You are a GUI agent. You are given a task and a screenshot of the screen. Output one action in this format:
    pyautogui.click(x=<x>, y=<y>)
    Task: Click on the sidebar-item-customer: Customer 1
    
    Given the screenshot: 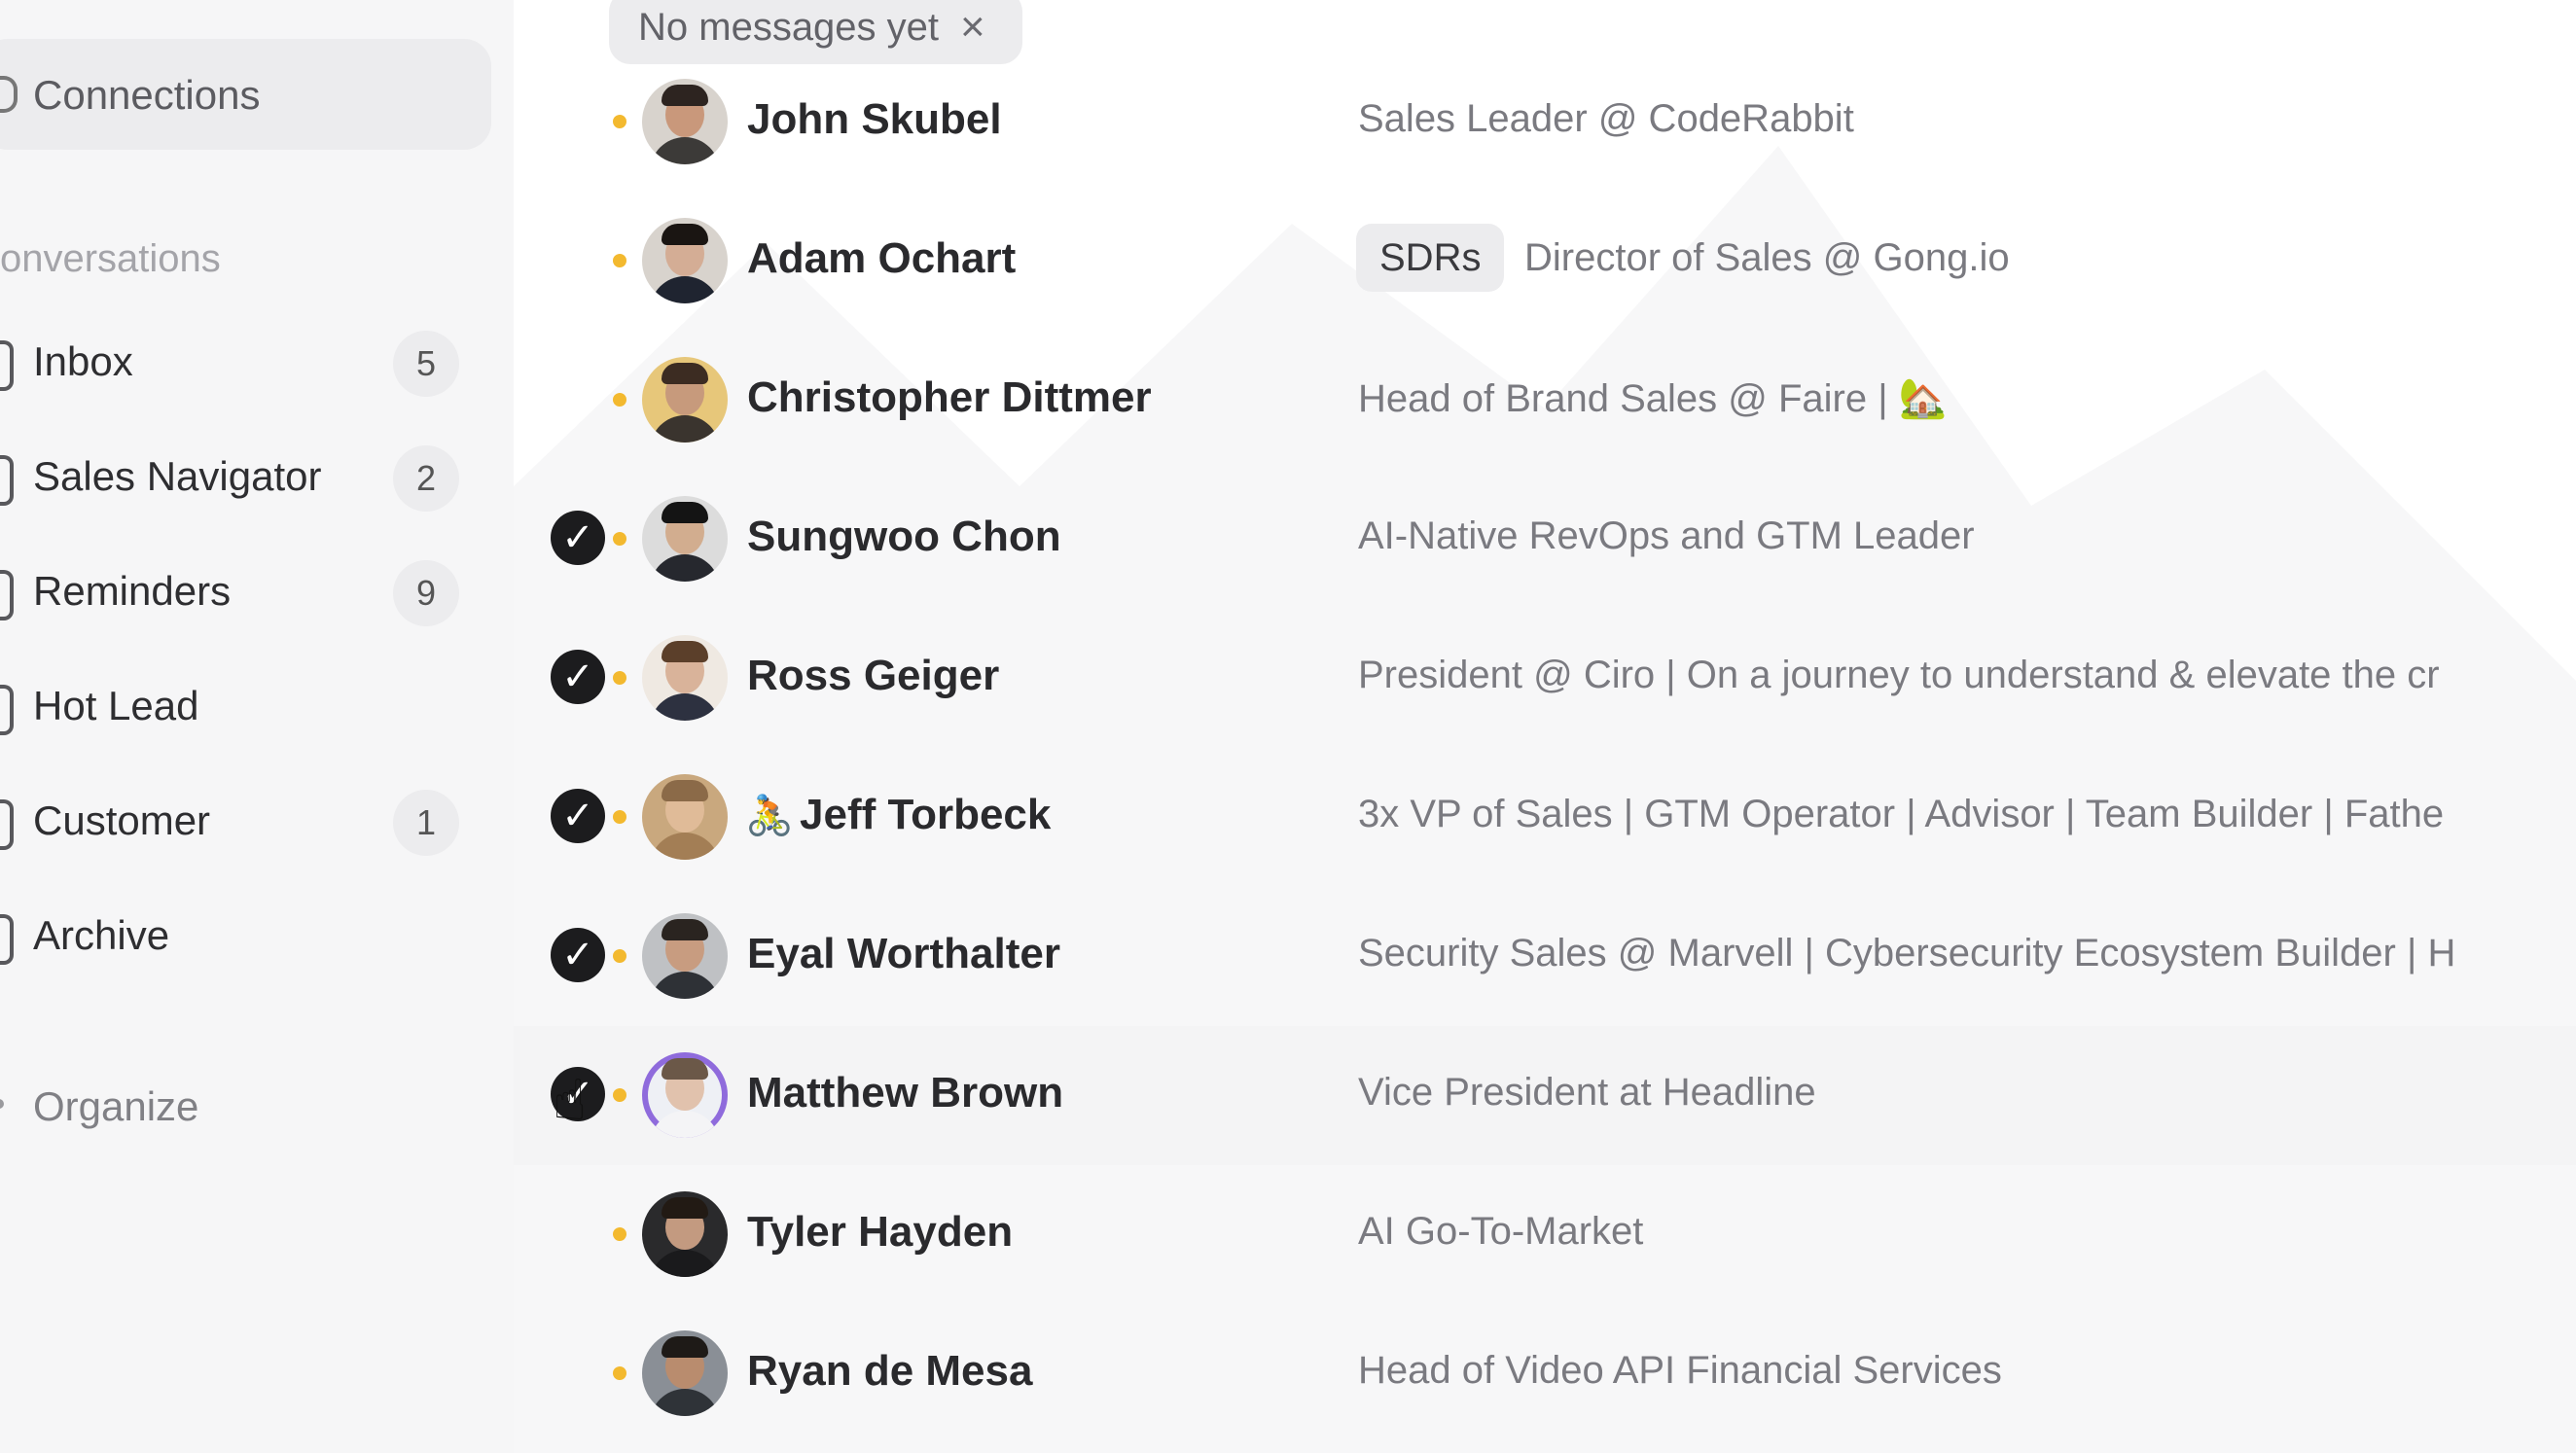 What is the action you would take?
    pyautogui.click(x=243, y=822)
    